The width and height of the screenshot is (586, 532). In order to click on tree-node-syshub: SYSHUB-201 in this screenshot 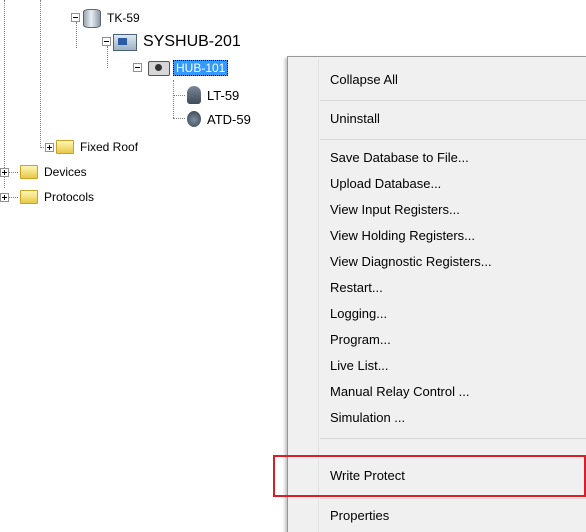, I will do `click(178, 42)`.